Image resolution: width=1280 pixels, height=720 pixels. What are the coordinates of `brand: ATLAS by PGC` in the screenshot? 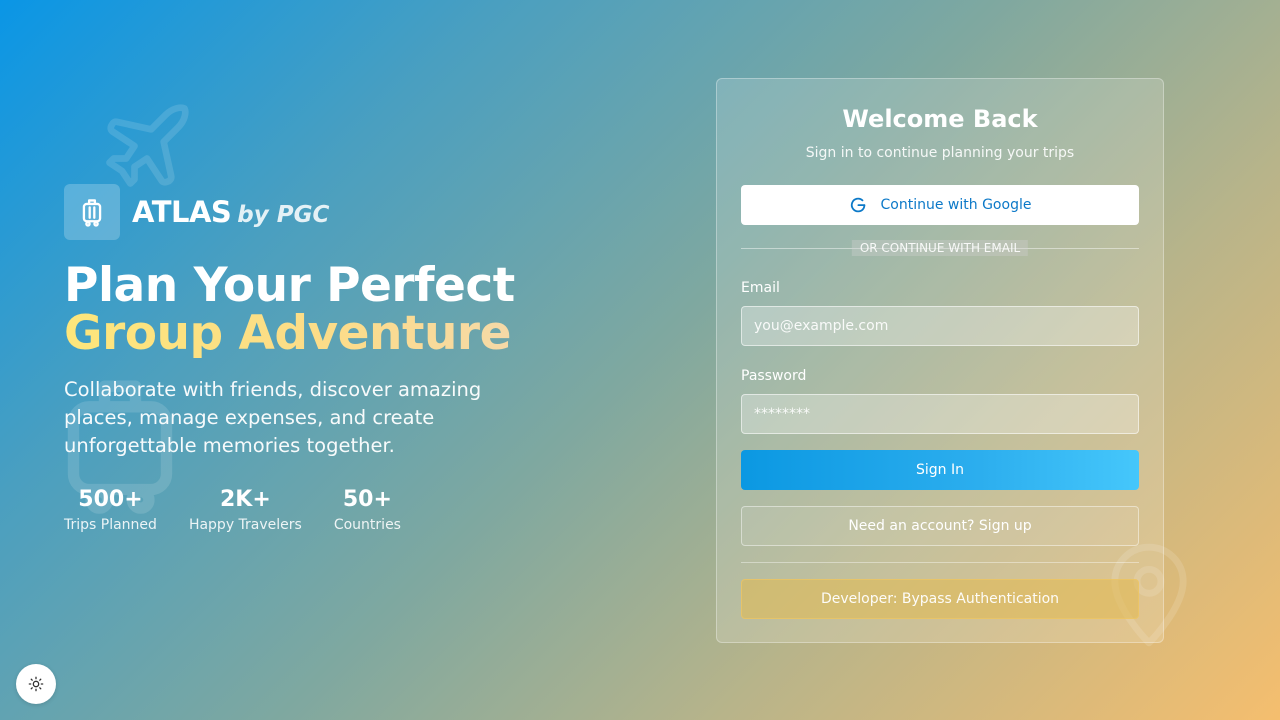 It's located at (196, 212).